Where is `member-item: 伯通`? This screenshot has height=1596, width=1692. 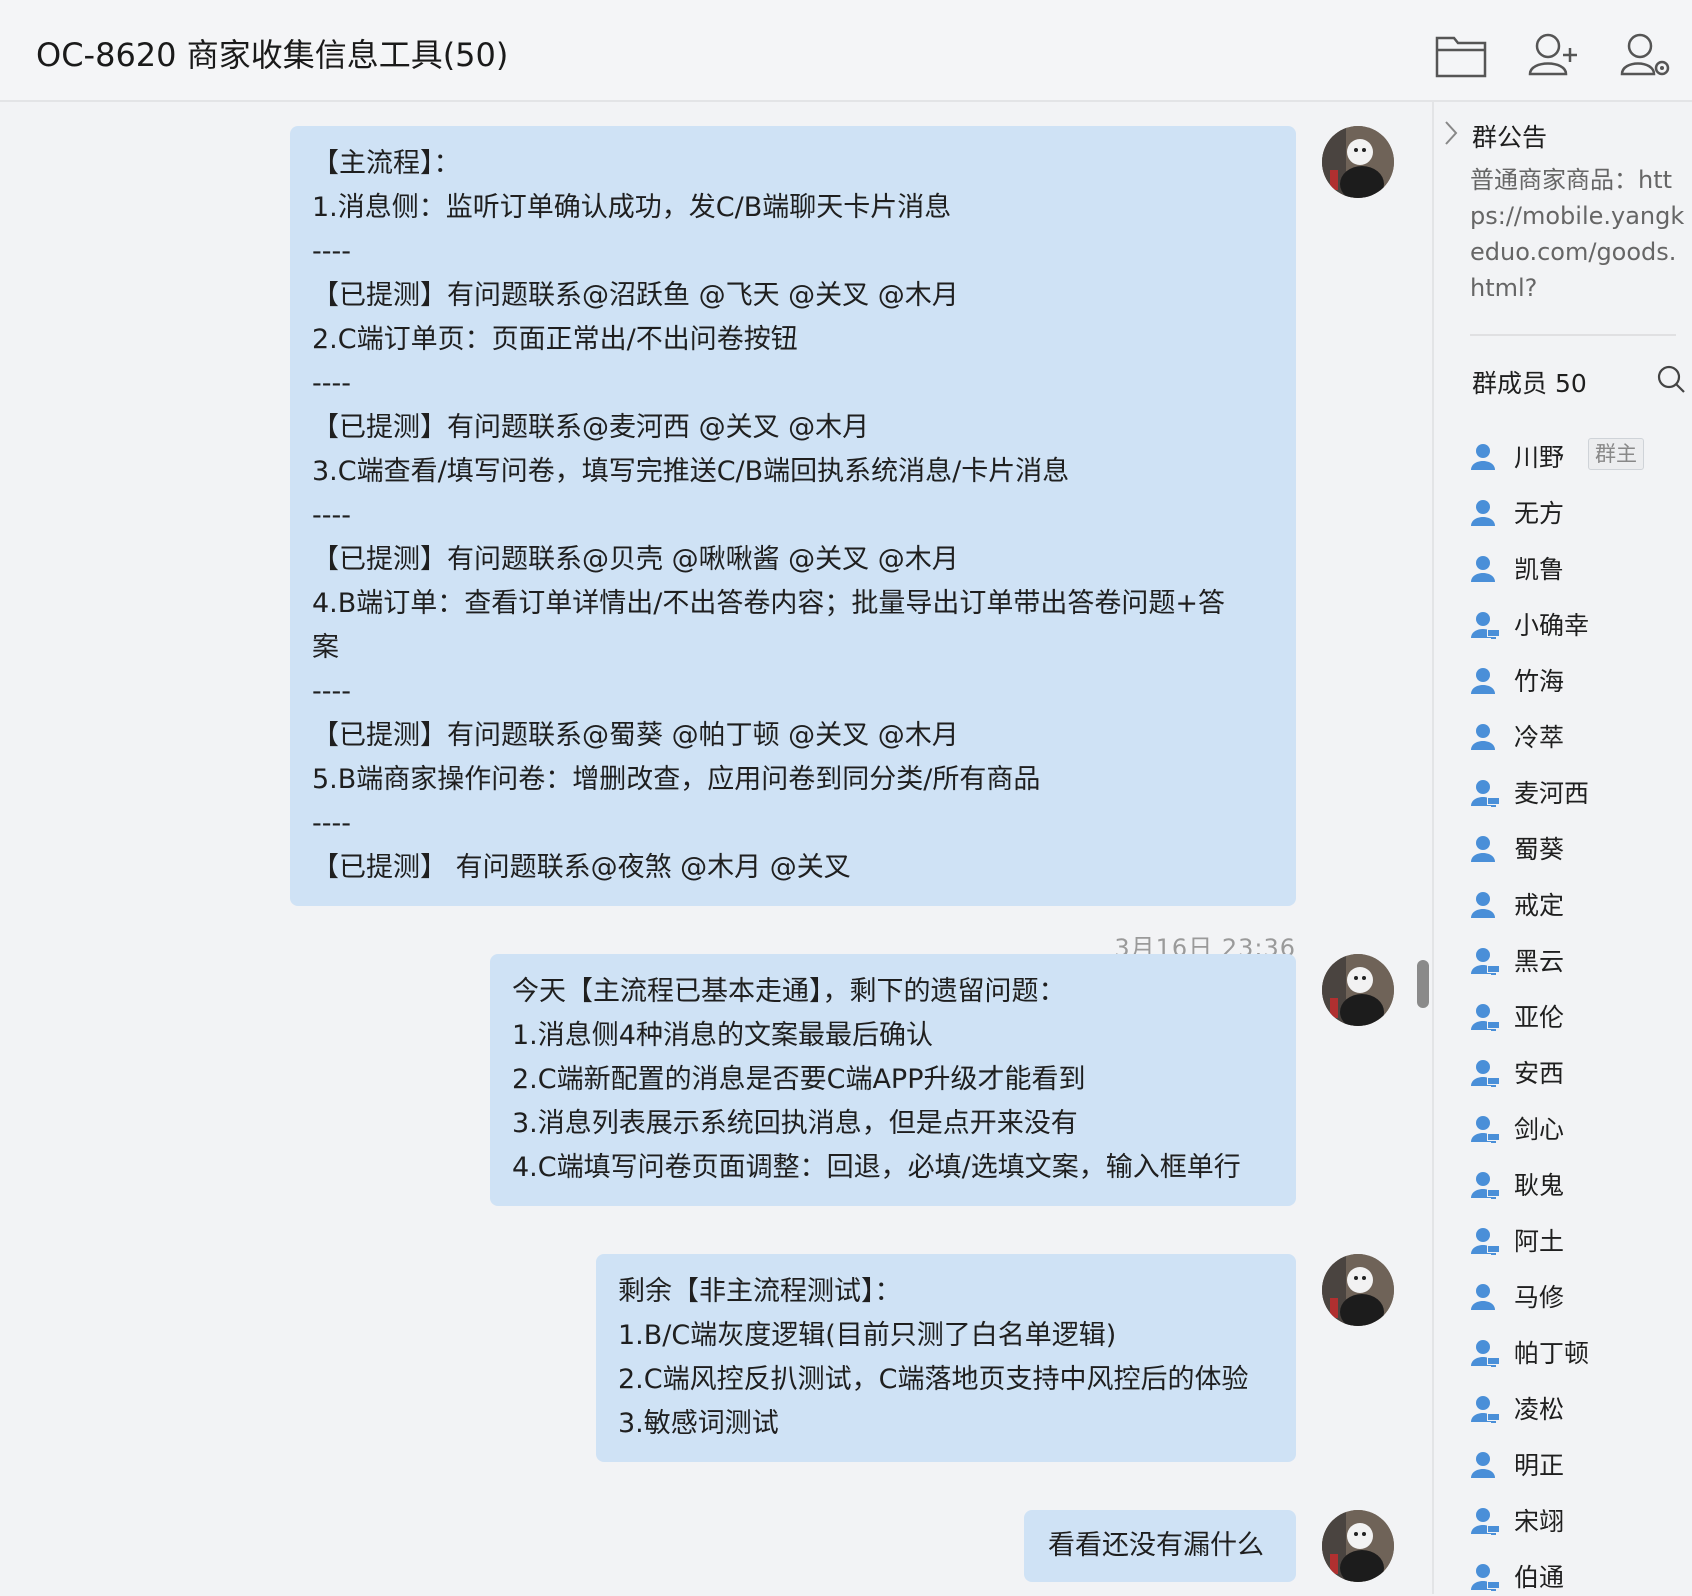 member-item: 伯通 is located at coordinates (1578, 1576).